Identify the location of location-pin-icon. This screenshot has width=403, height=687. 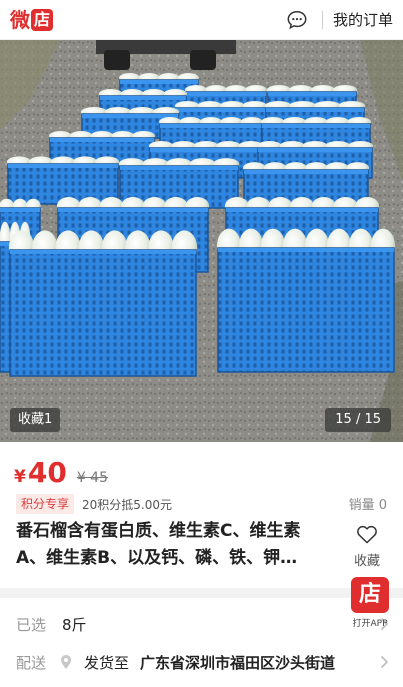
(66, 662).